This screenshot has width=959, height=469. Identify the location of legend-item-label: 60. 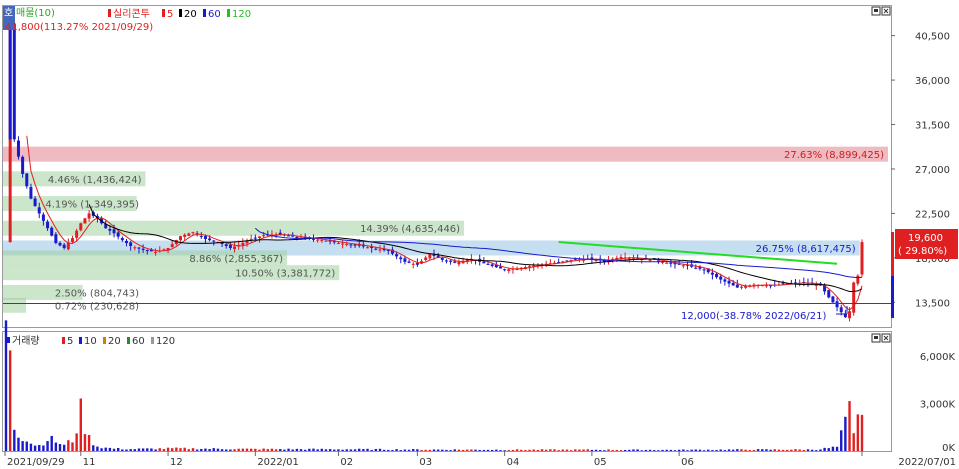
(214, 14).